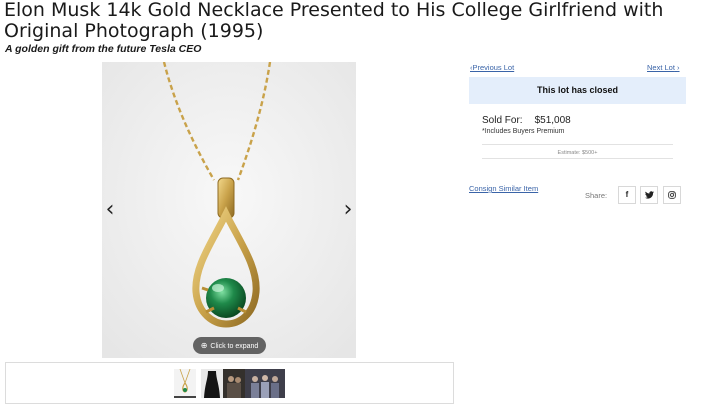  I want to click on thumbnail-bust, so click(212, 383).